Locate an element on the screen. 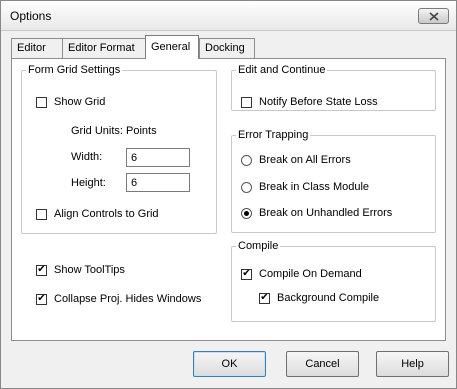  grid-units-label: Grid Units: Points is located at coordinates (114, 131).